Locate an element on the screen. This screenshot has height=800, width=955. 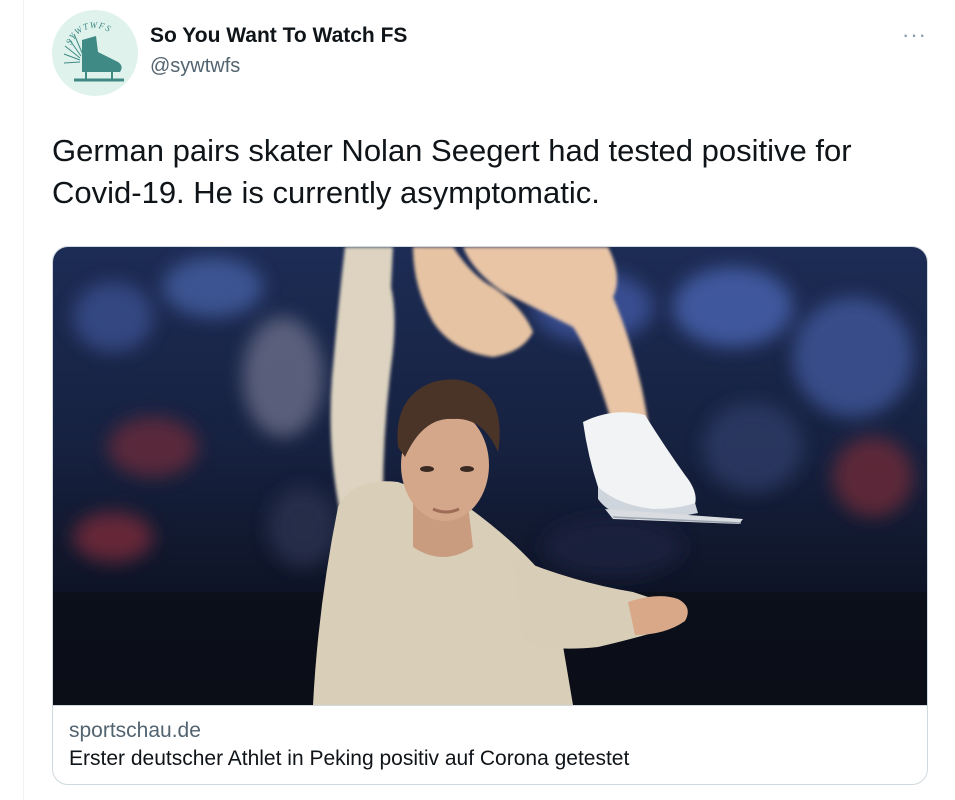
skate-logo-icon: SYWTWFS is located at coordinates (94, 51).